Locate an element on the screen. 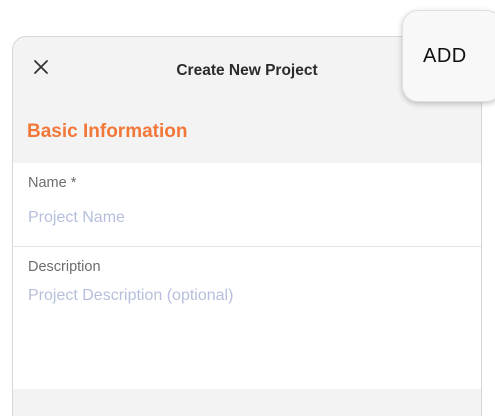  description-label: Description is located at coordinates (64, 267).